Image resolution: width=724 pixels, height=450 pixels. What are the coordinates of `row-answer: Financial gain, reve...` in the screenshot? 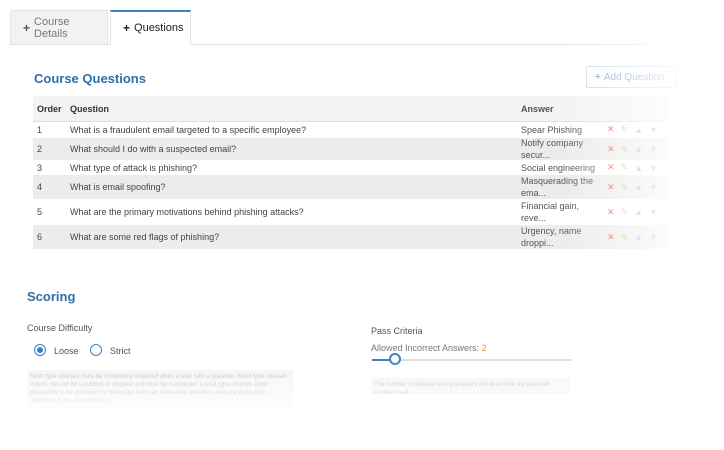 It's located at (550, 212).